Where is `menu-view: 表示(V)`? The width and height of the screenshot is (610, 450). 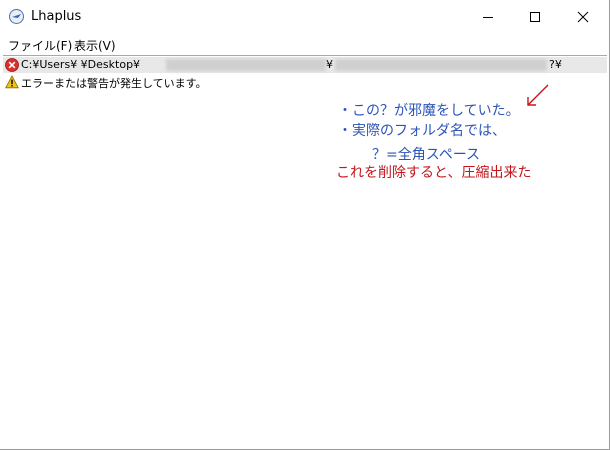
menu-view: 表示(V) is located at coordinates (95, 45).